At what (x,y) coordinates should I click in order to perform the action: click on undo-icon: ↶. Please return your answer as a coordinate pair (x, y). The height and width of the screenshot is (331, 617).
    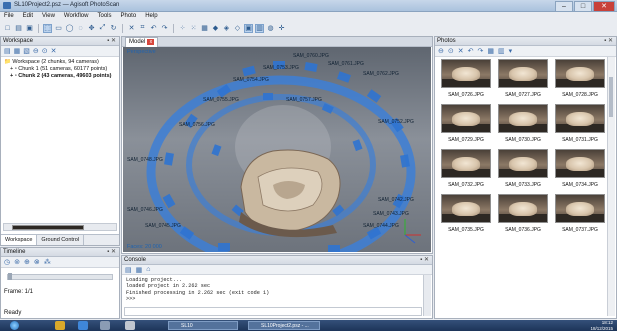
    Looking at the image, I should click on (153, 28).